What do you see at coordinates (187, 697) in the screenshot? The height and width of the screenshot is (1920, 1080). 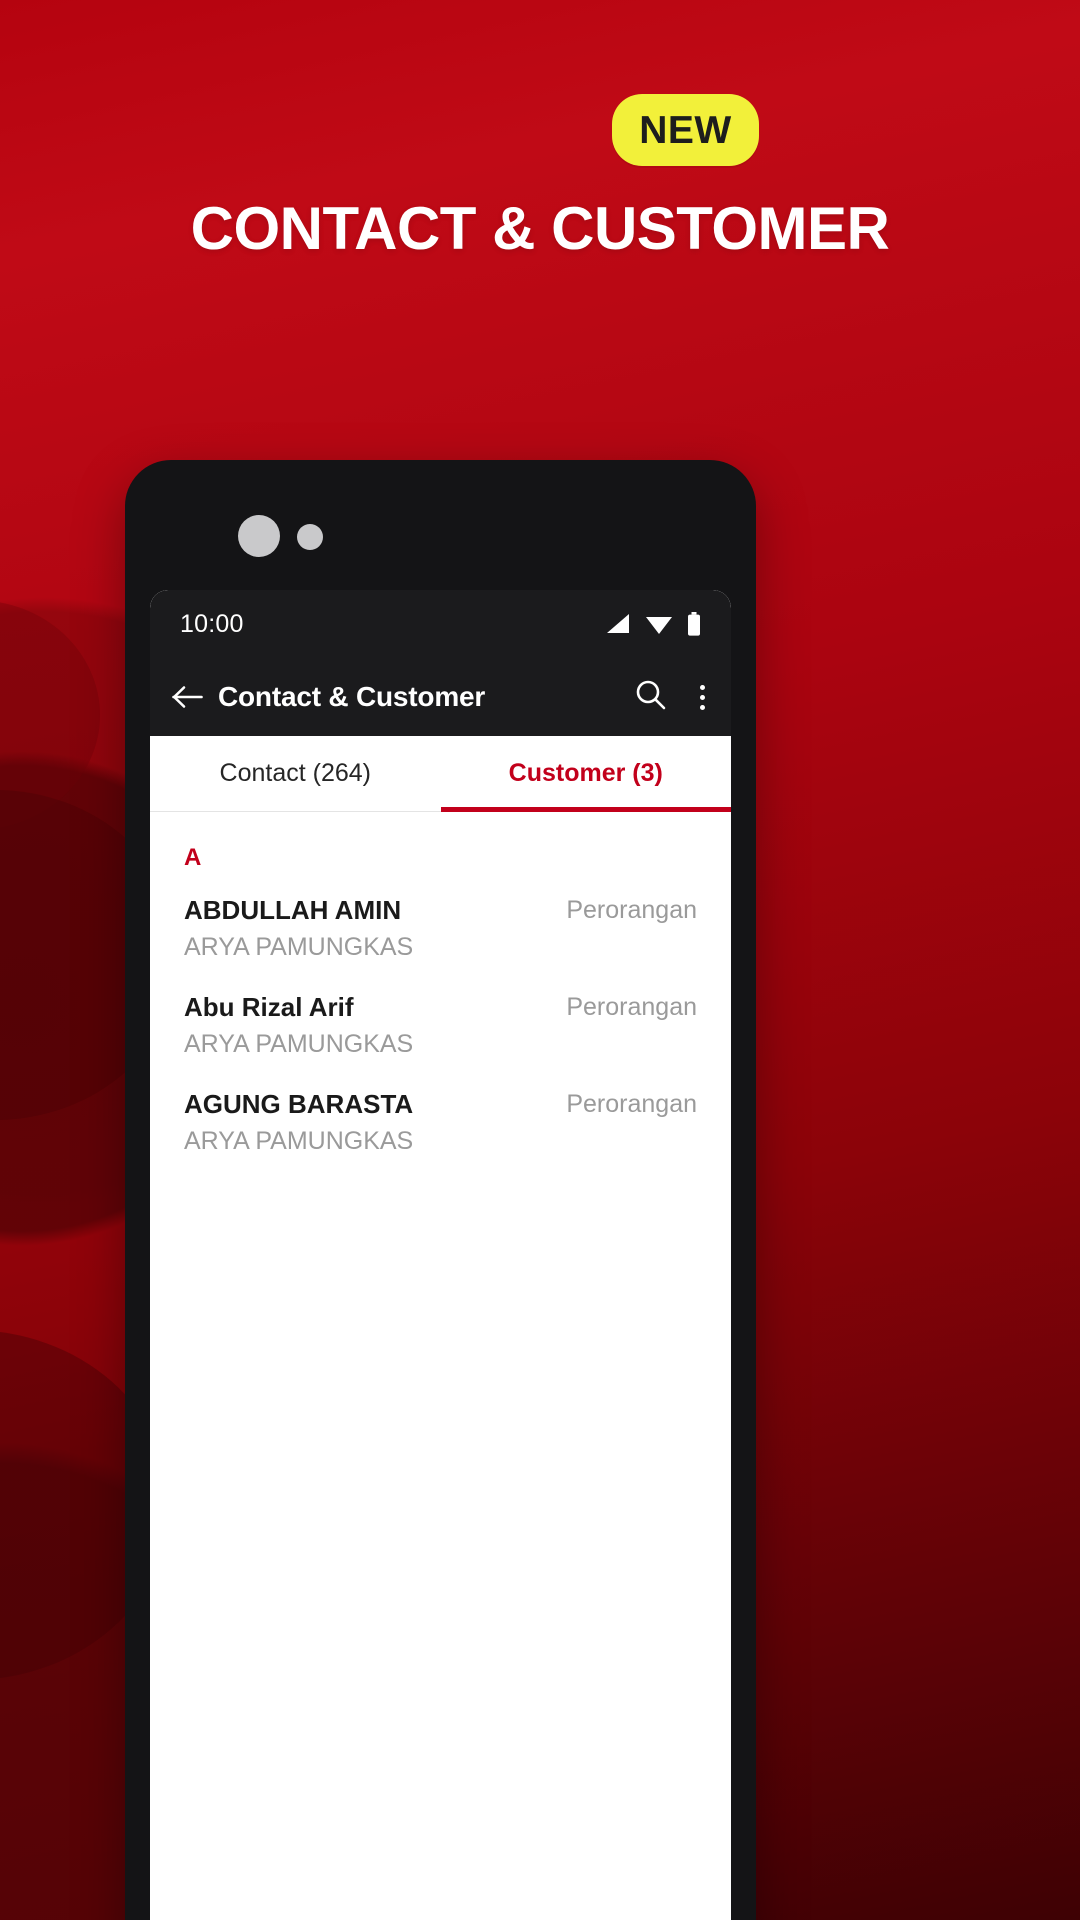 I see `arrow-left-icon` at bounding box center [187, 697].